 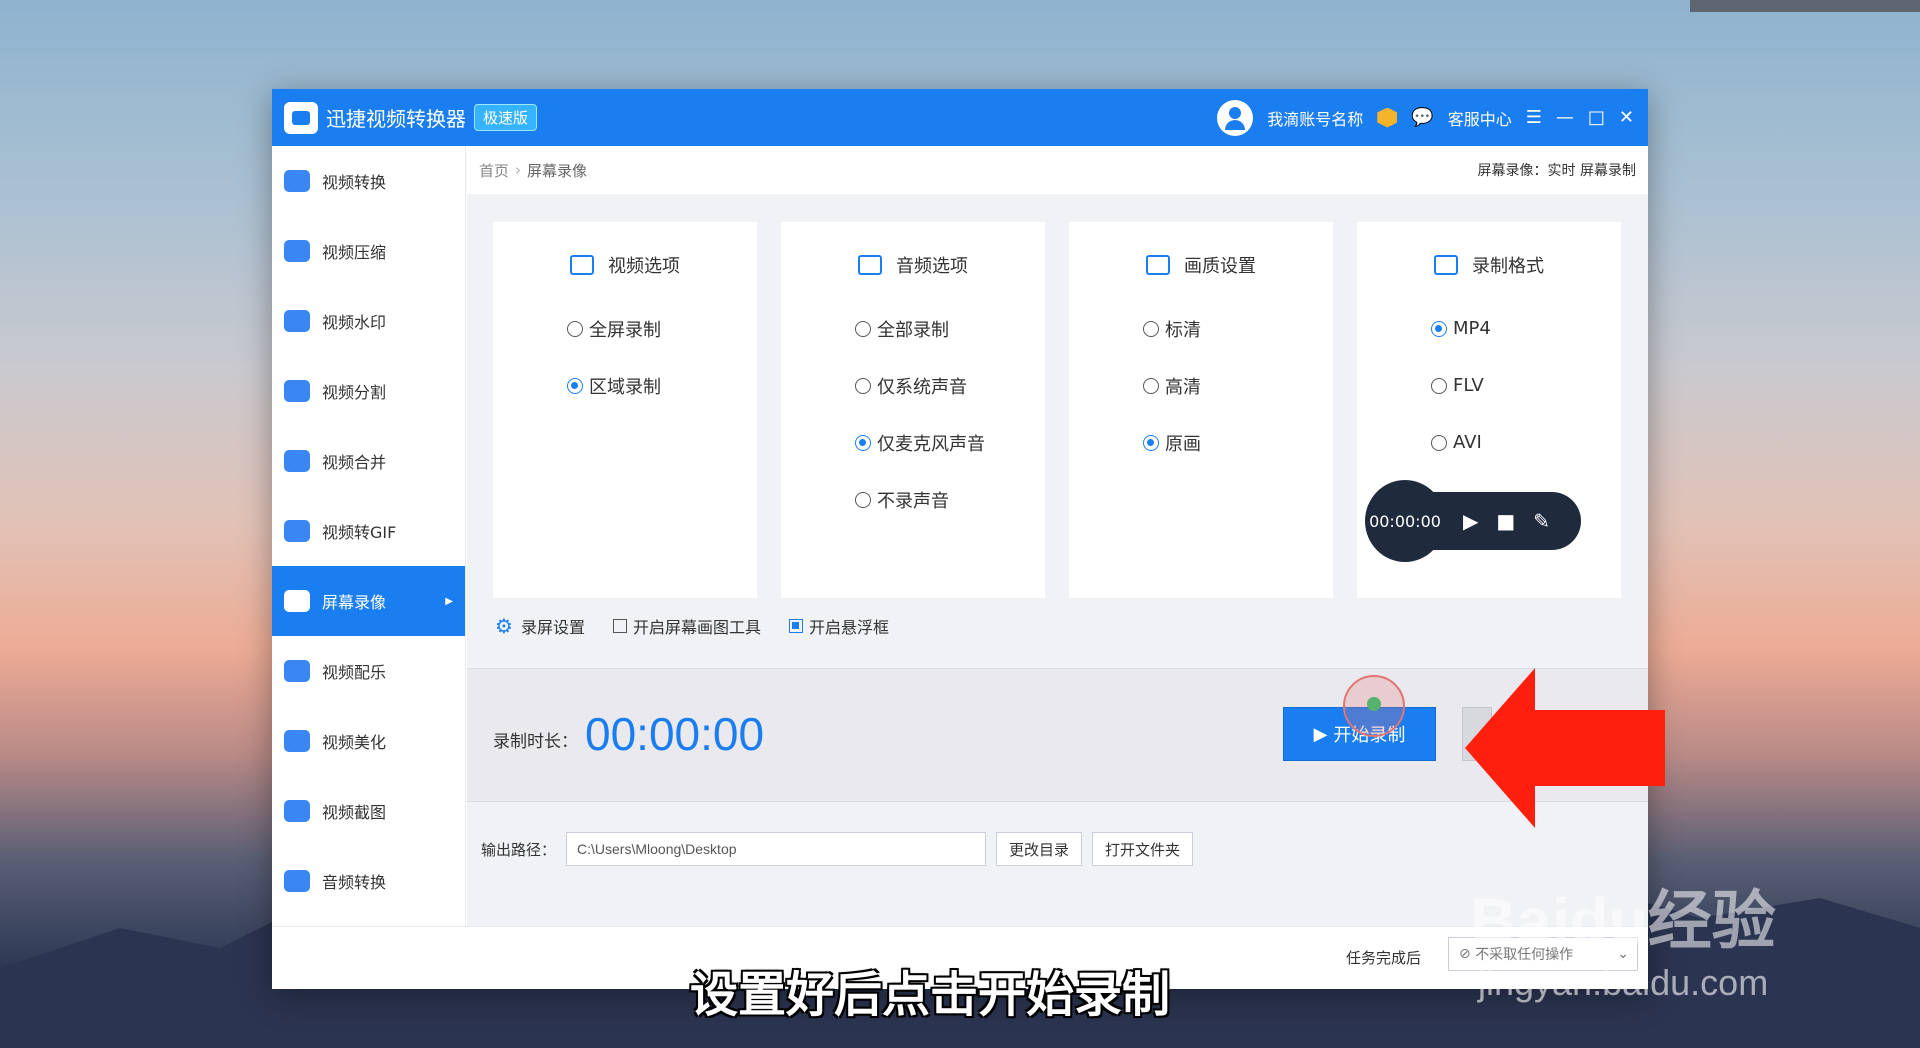 I want to click on sidebar-item-label: 视频合并, so click(x=354, y=462).